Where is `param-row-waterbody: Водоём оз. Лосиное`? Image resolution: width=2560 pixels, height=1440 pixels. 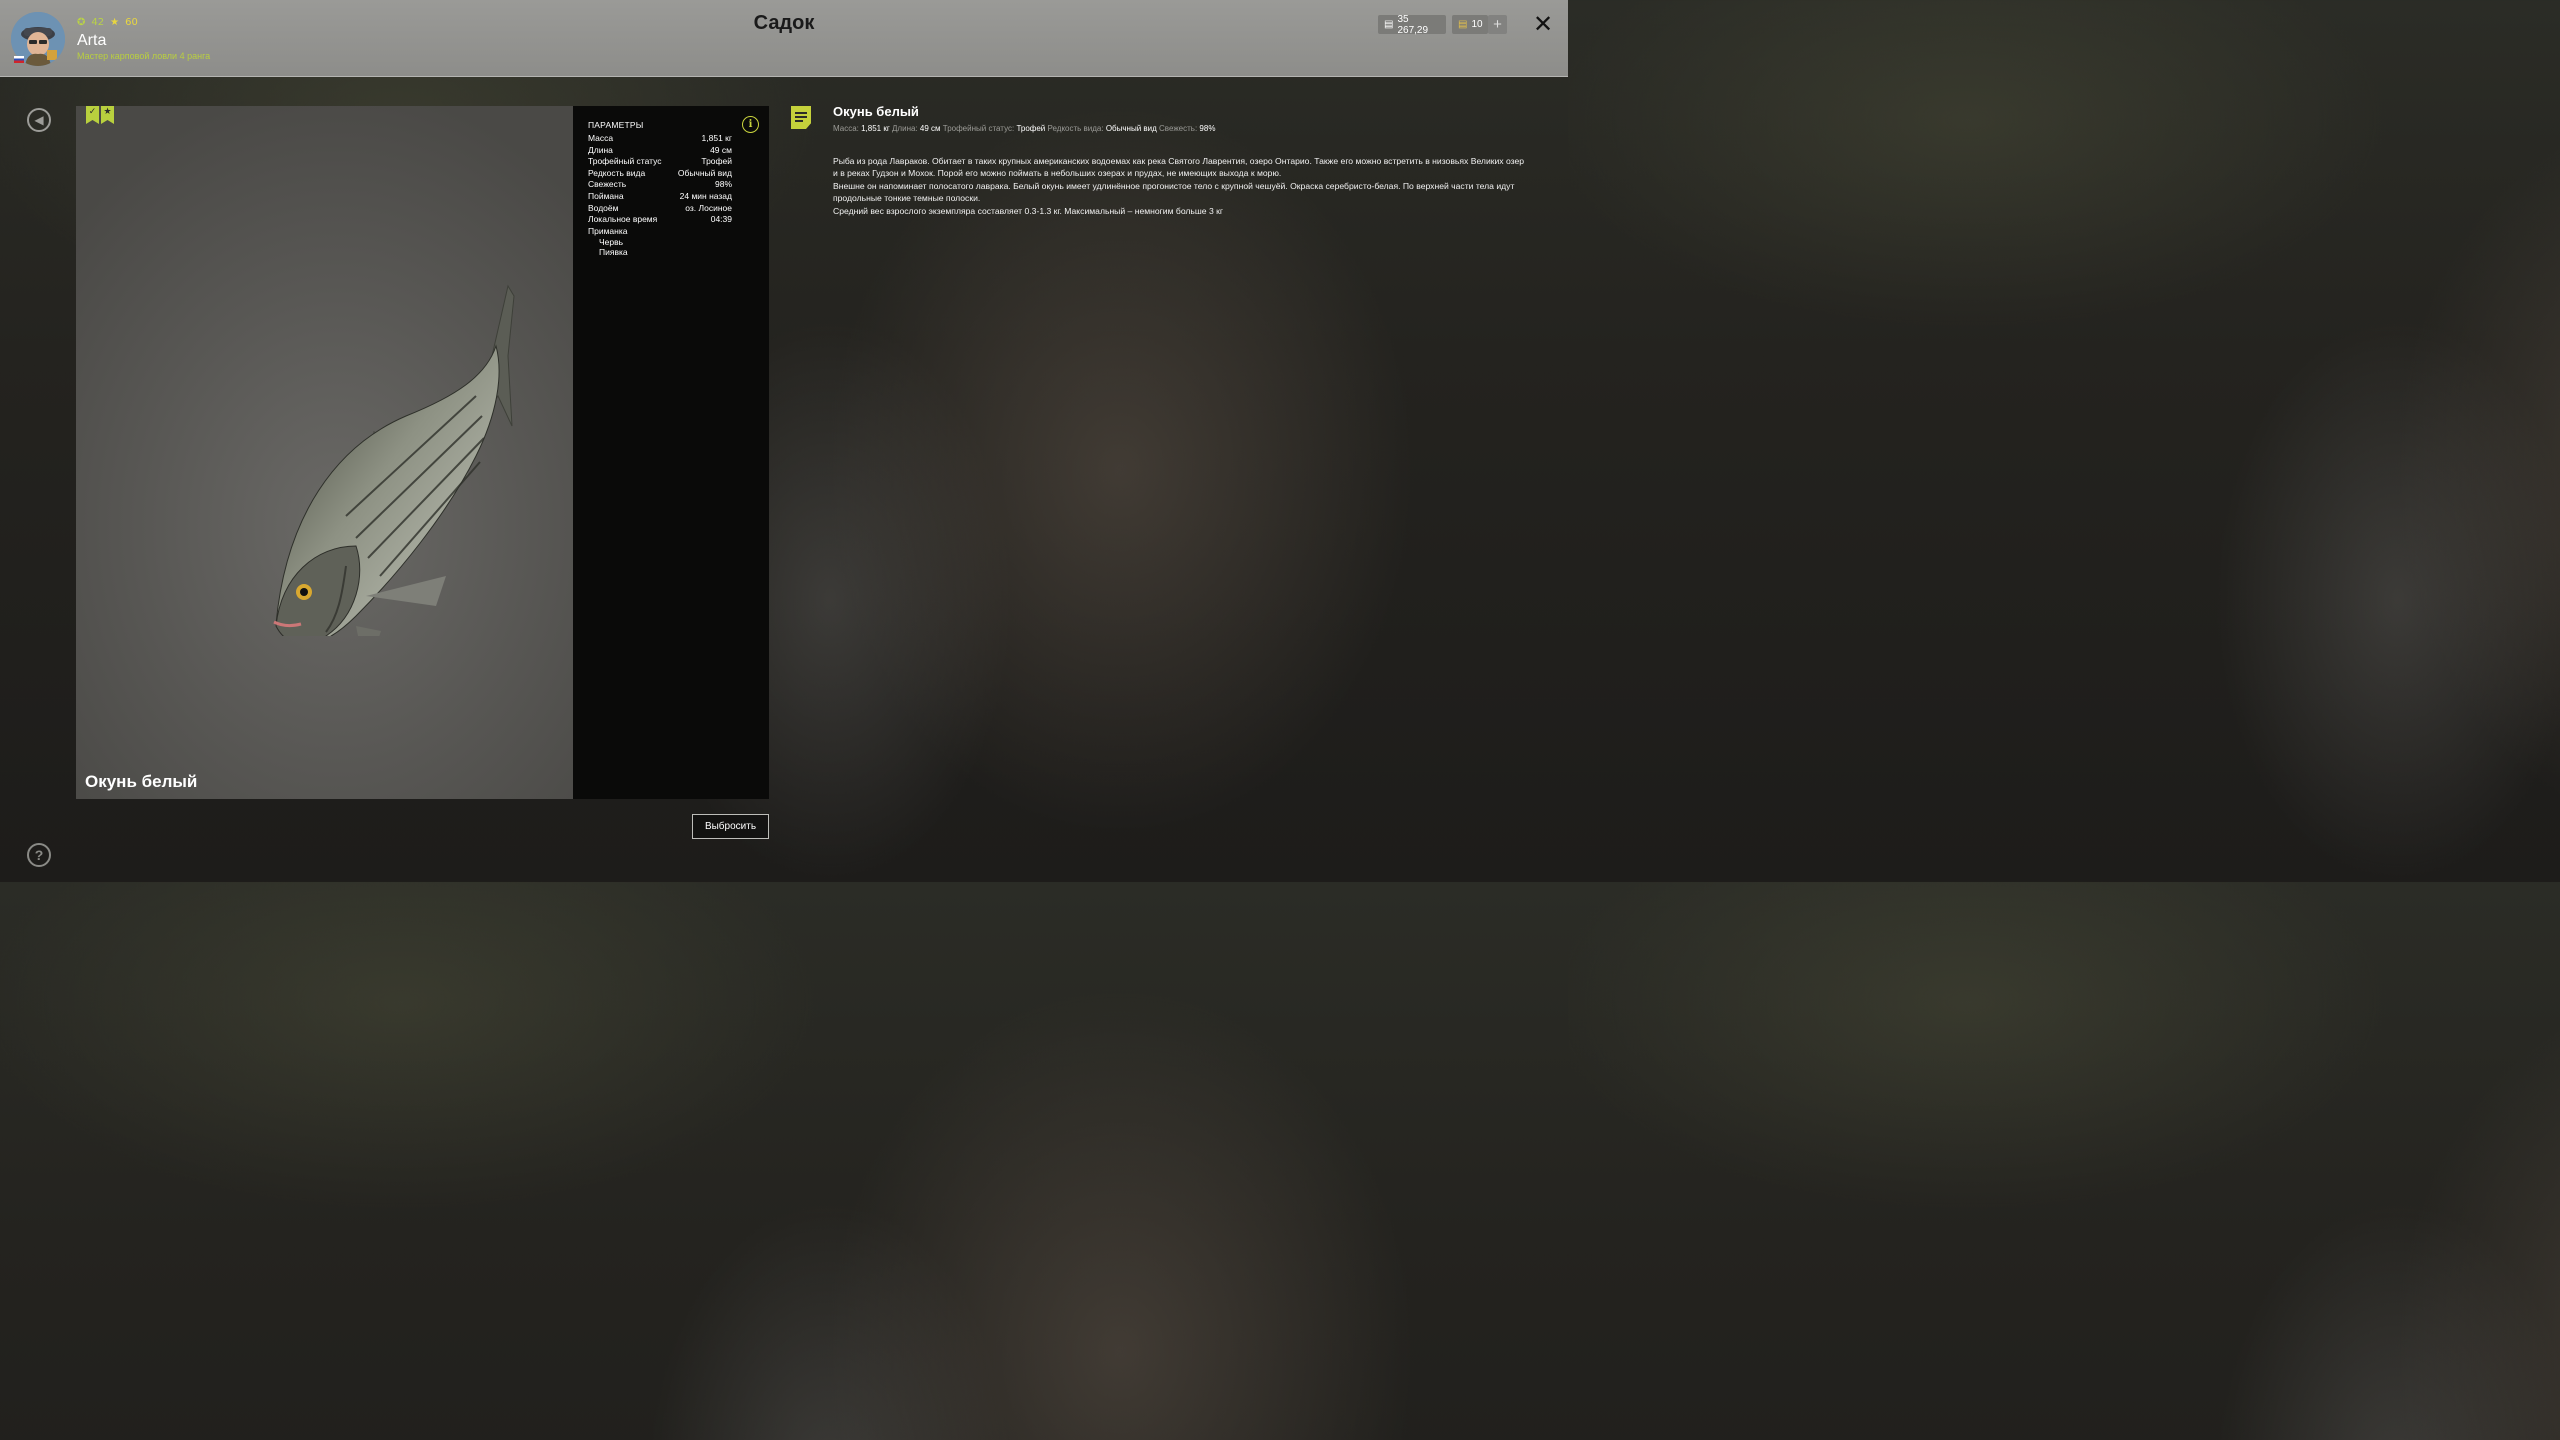 param-row-waterbody: Водоём оз. Лосиное is located at coordinates (660, 209).